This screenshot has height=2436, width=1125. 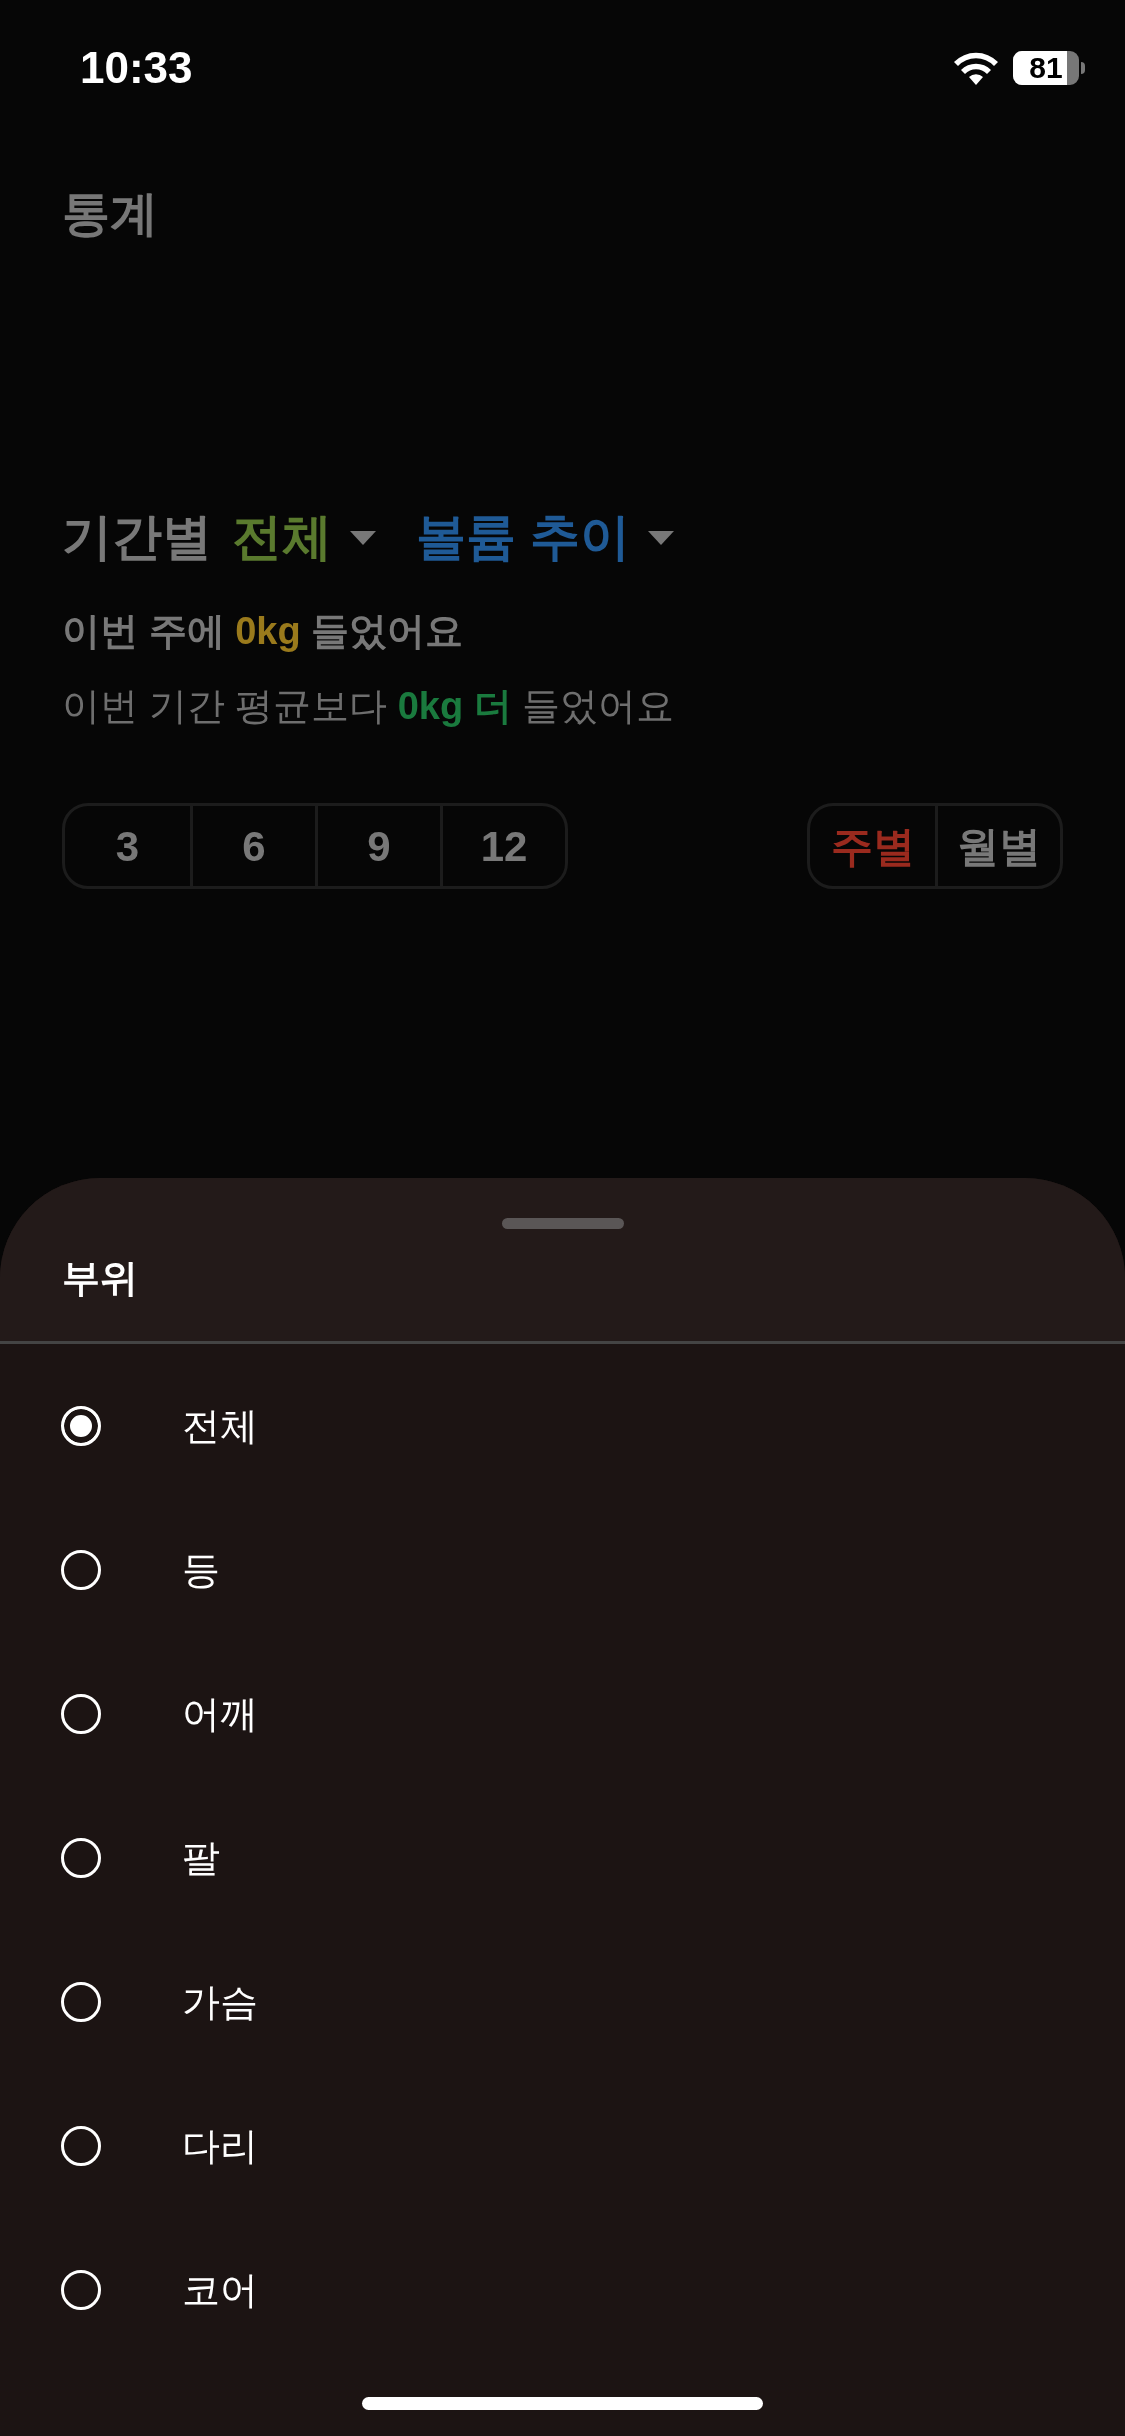 I want to click on status-time: 10:33, so click(x=136, y=68).